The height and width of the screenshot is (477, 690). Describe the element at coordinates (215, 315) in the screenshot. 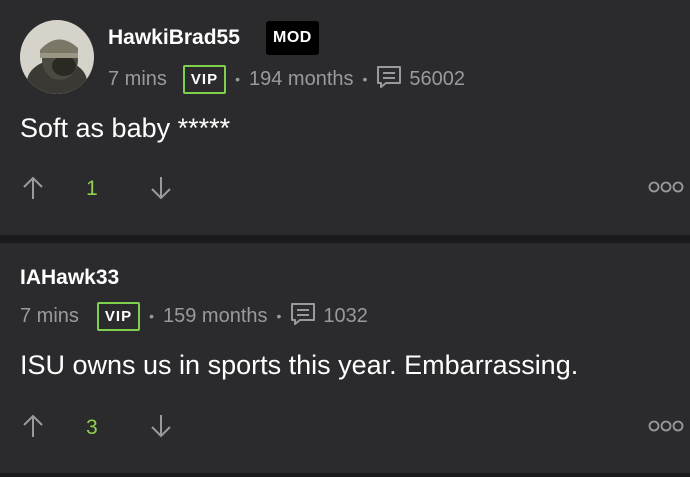

I see `member-tenure: 159 months` at that location.